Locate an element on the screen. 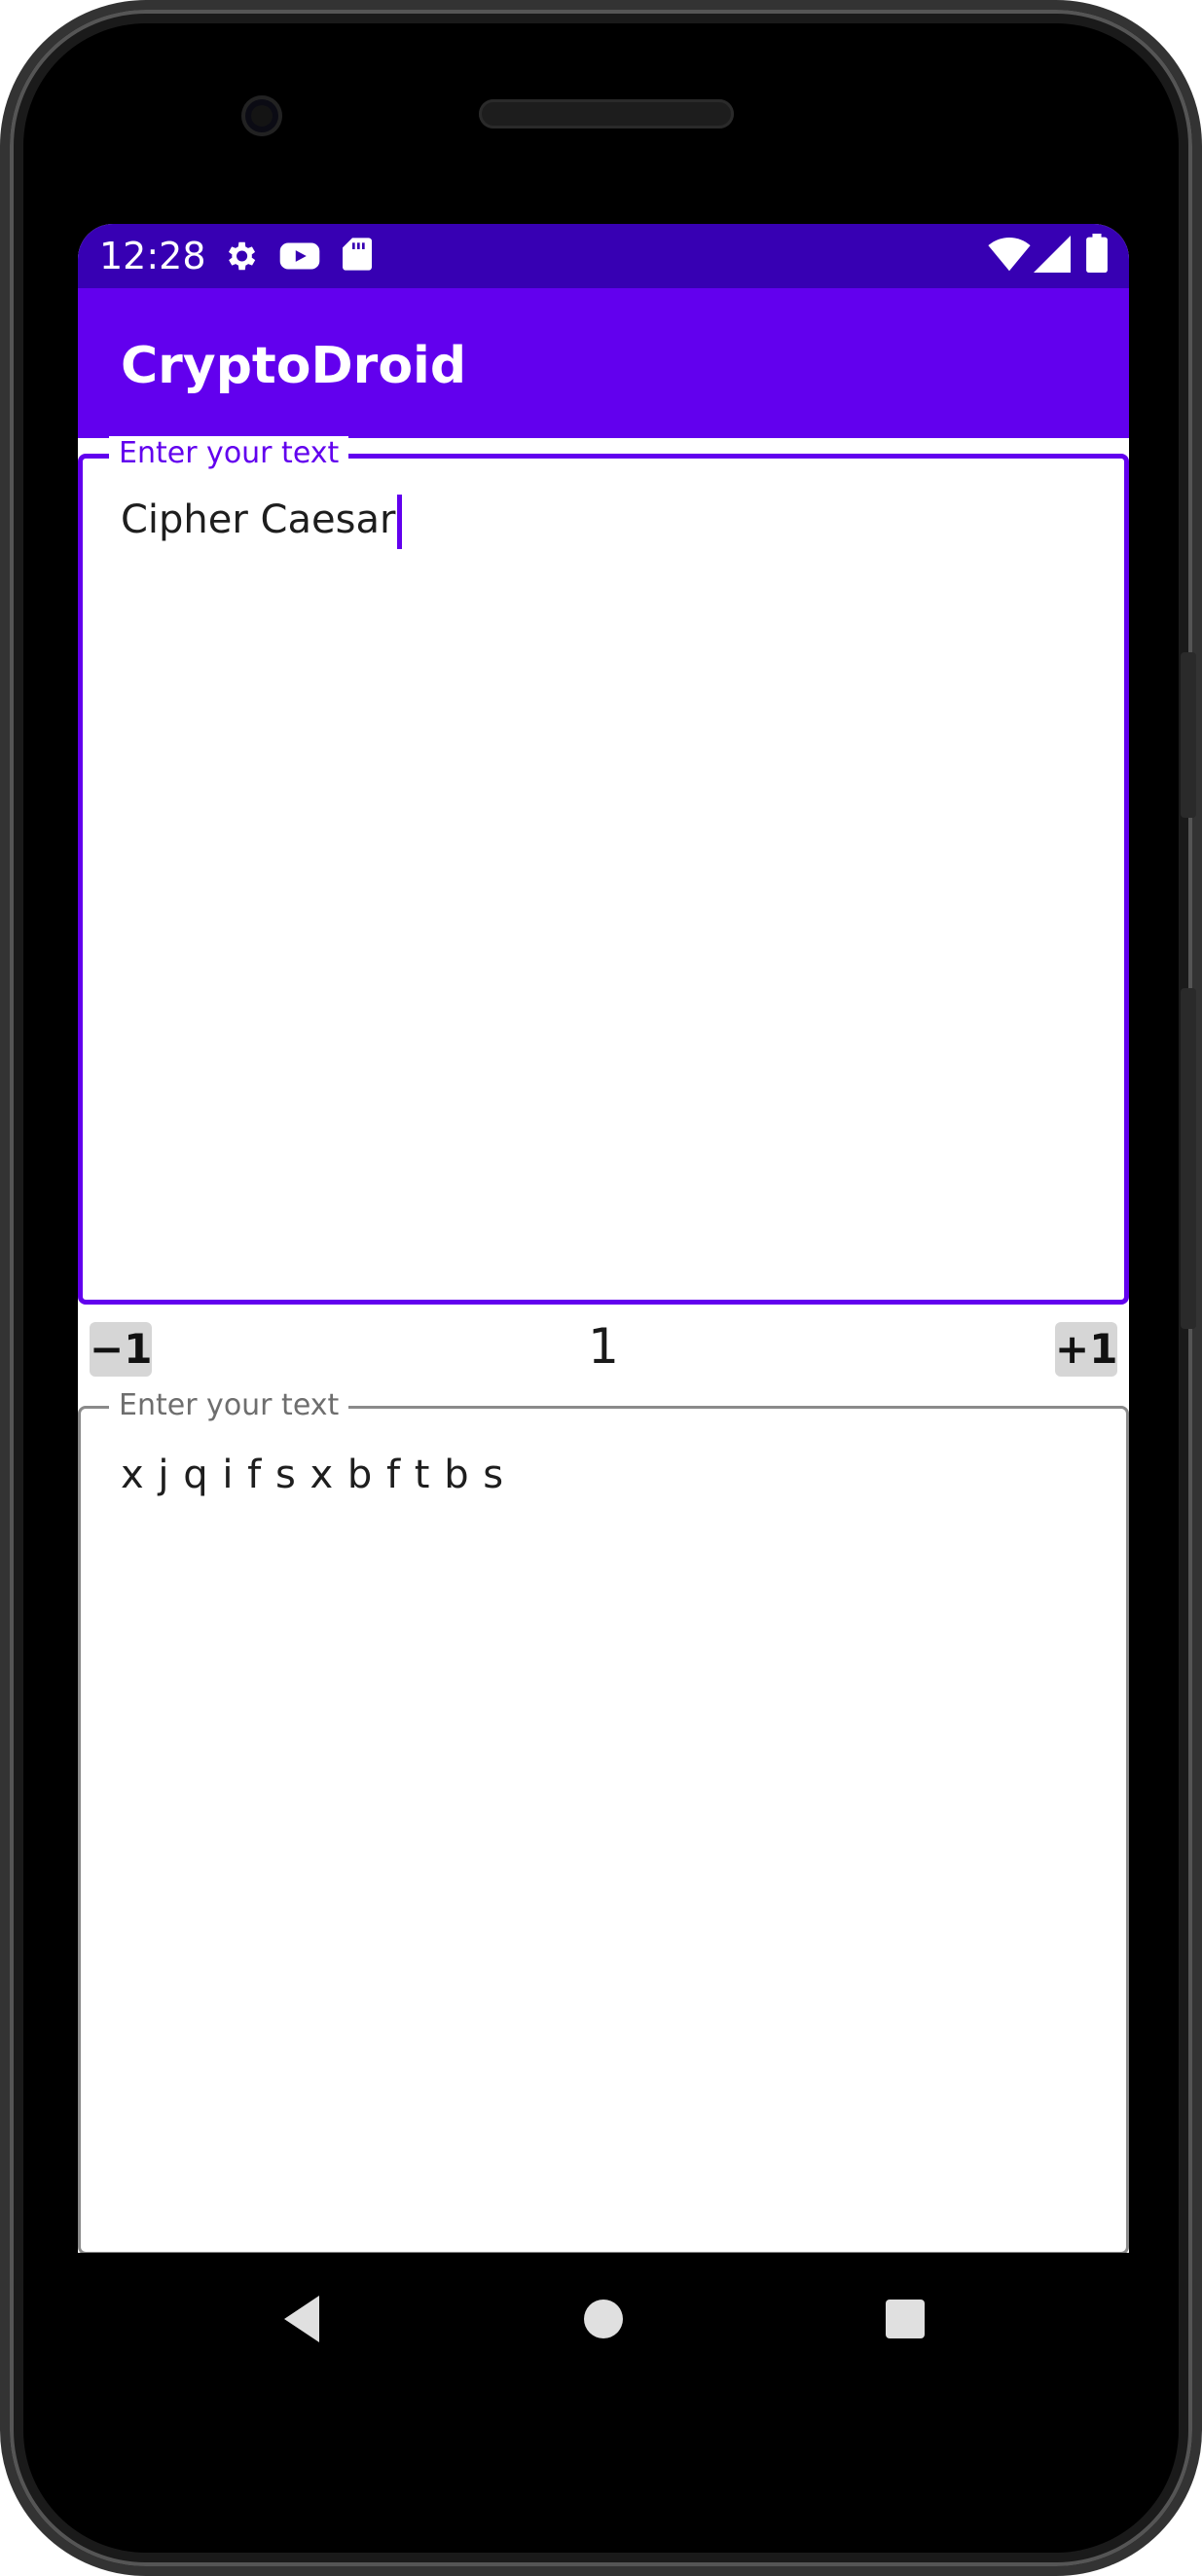  navigation-bar is located at coordinates (603, 2316).